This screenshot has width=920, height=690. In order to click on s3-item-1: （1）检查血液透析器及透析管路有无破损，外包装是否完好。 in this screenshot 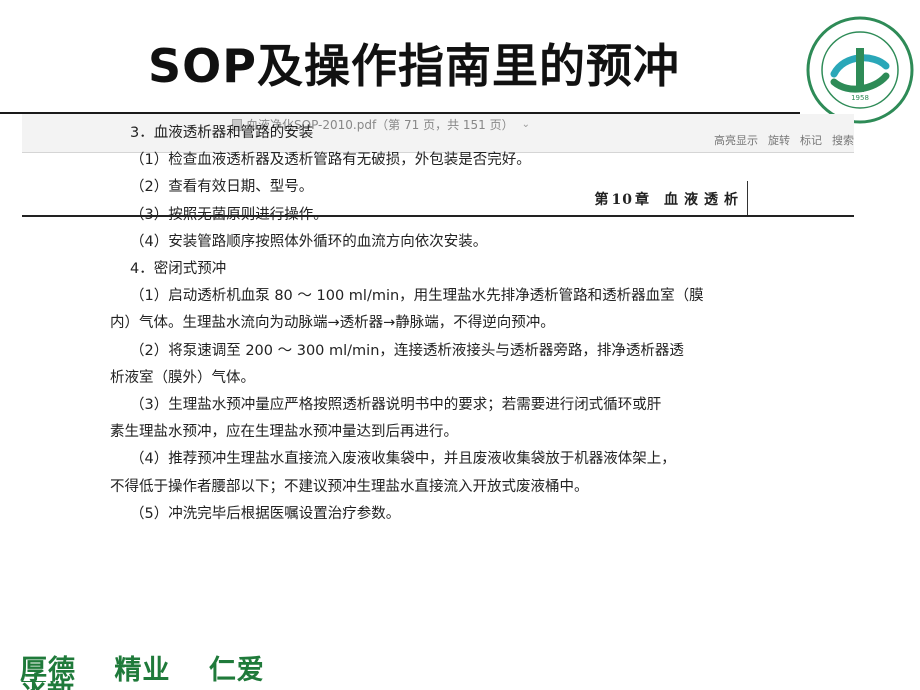, I will do `click(330, 160)`.